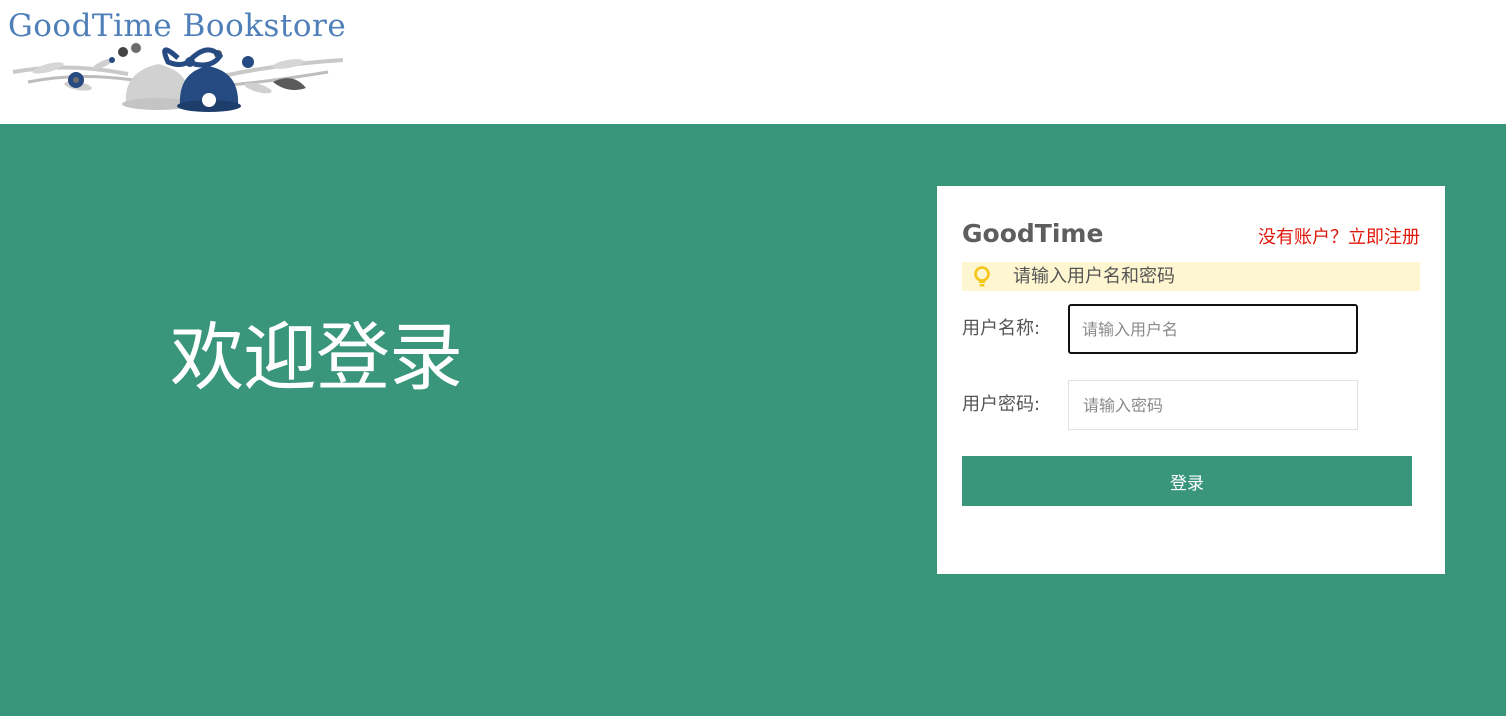 This screenshot has width=1506, height=716. What do you see at coordinates (1033, 233) in the screenshot?
I see `login-brand: GoodTime` at bounding box center [1033, 233].